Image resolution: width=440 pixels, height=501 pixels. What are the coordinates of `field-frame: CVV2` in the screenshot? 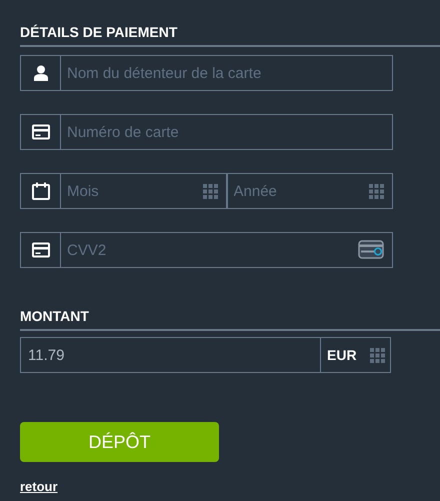 It's located at (206, 250).